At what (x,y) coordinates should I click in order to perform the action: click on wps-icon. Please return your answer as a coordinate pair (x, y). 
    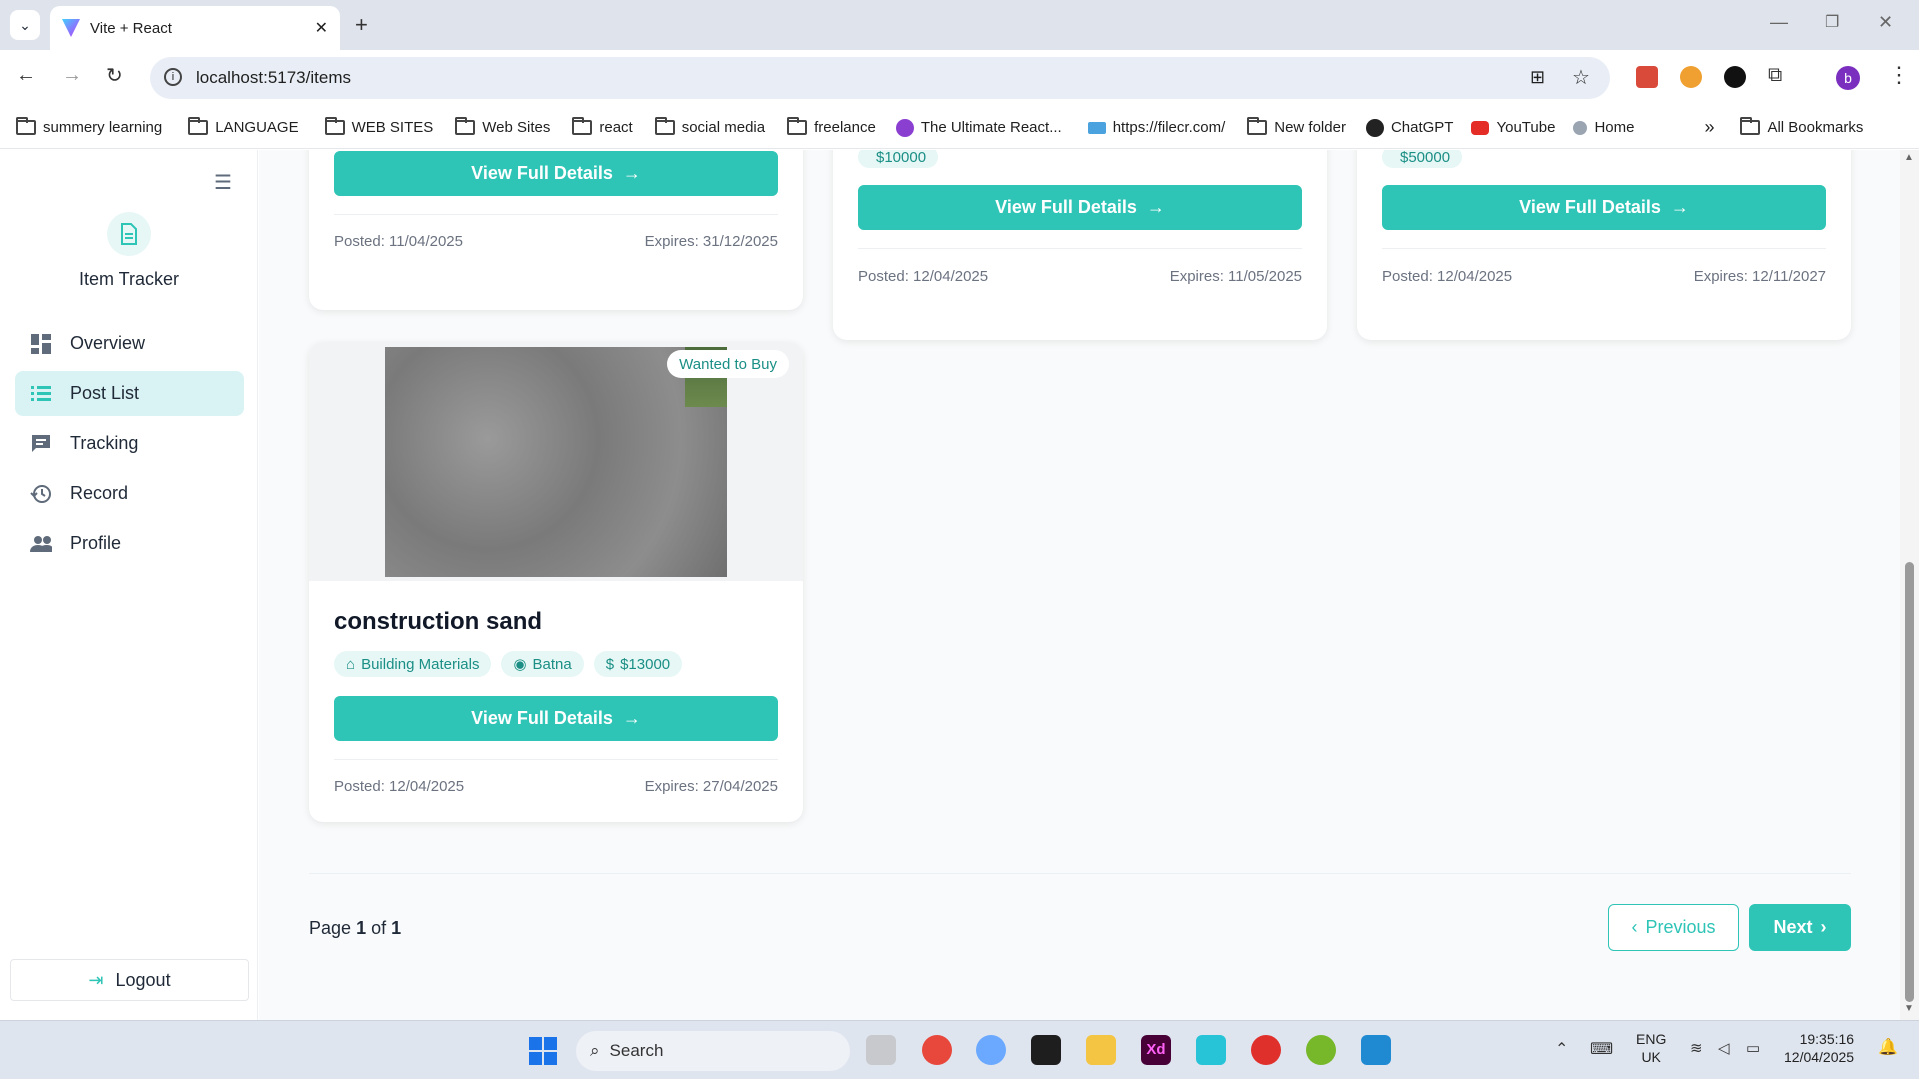
    Looking at the image, I should click on (1266, 1050).